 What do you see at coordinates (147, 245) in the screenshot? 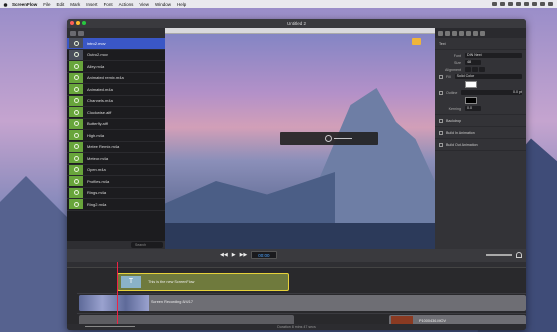
I see `media-search-input: Search` at bounding box center [147, 245].